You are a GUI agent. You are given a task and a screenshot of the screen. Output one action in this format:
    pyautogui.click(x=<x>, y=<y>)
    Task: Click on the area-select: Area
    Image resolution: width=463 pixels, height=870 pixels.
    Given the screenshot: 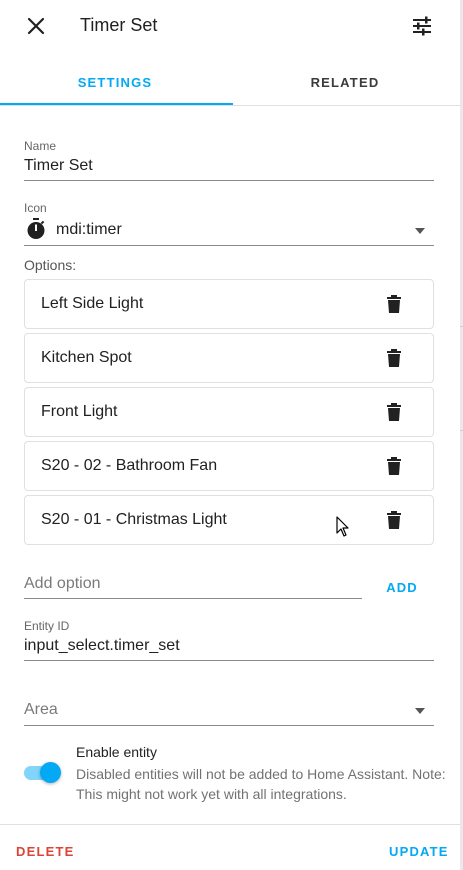 What is the action you would take?
    pyautogui.click(x=41, y=710)
    